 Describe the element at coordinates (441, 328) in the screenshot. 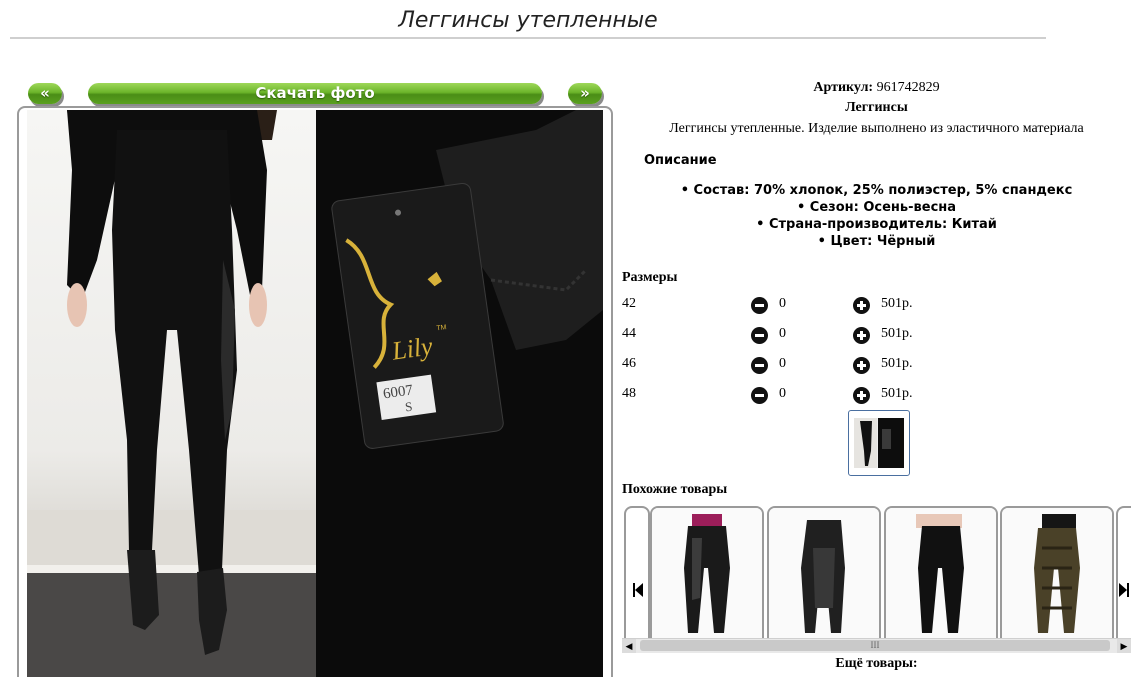

I see `tag-tm-text: TM` at that location.